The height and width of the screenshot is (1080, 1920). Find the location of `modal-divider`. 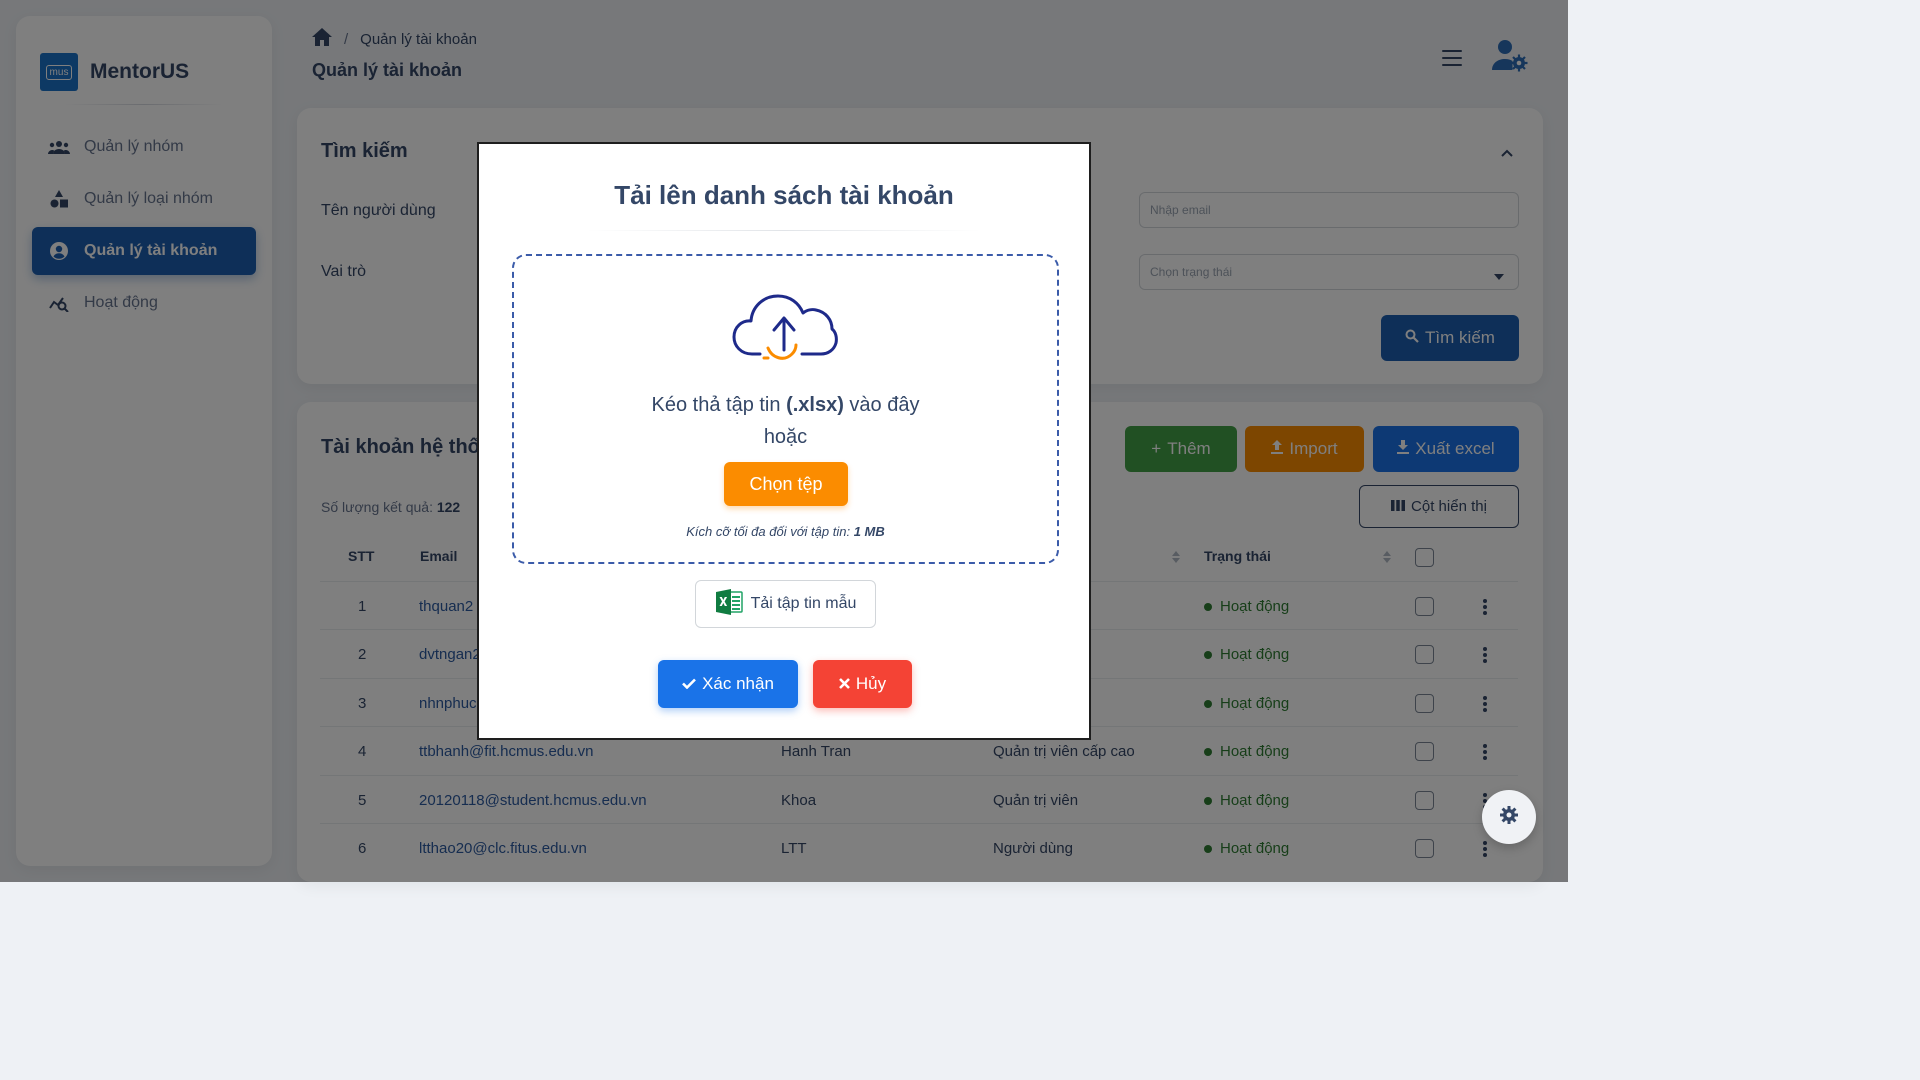

modal-divider is located at coordinates (784, 230).